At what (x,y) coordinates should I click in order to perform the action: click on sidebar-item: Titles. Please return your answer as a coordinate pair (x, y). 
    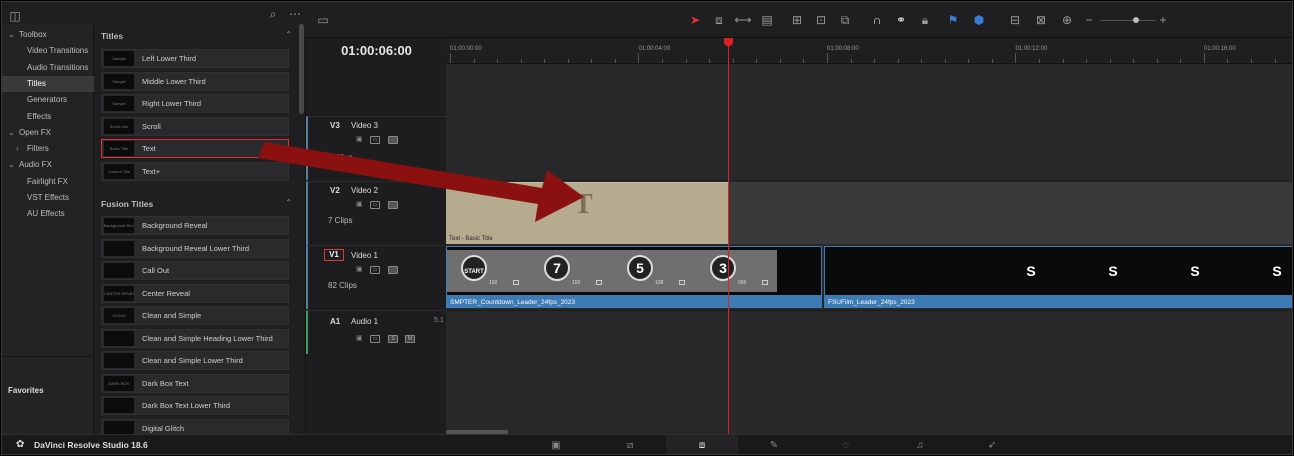
    Looking at the image, I should click on (48, 83).